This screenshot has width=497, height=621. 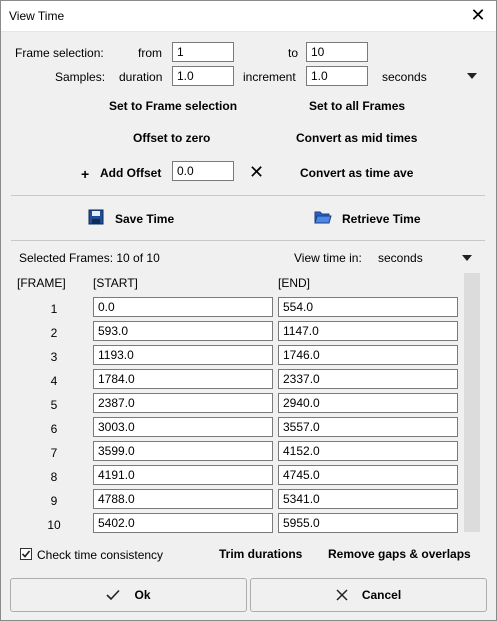 I want to click on frame-number: 8, so click(x=54, y=477).